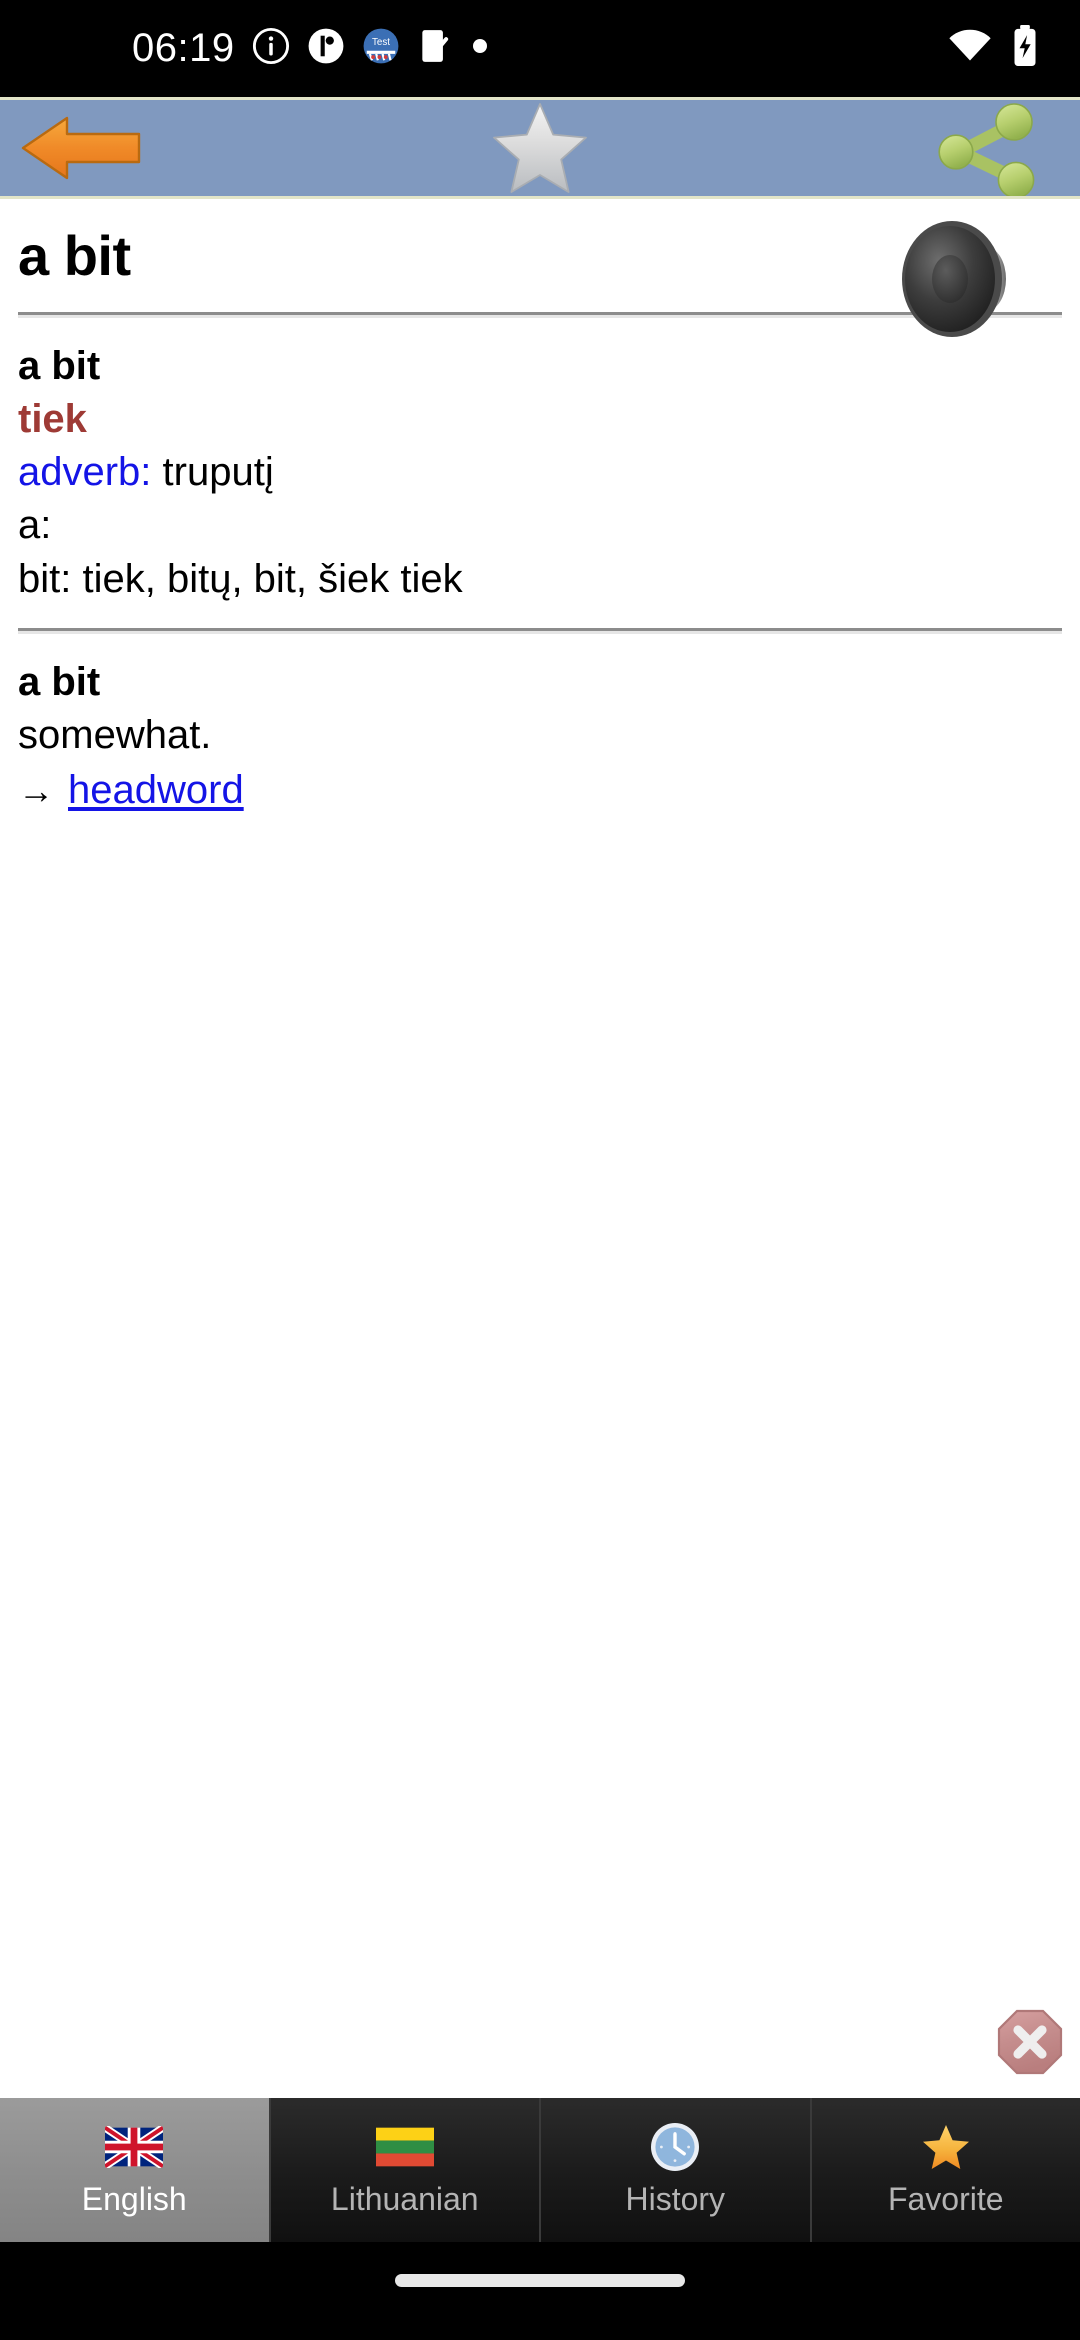 The image size is (1080, 2340). I want to click on back-arrow-icon, so click(81, 148).